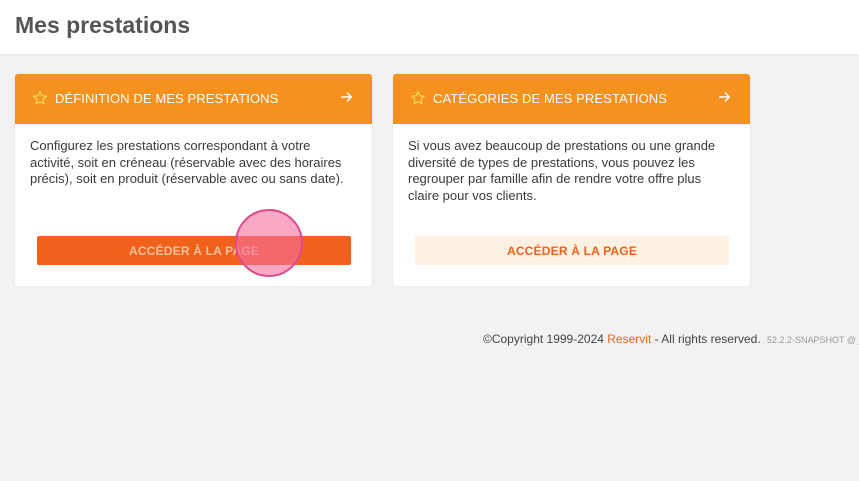  I want to click on version-text: 52.2.2-SNAPSHOT @ j, so click(813, 340).